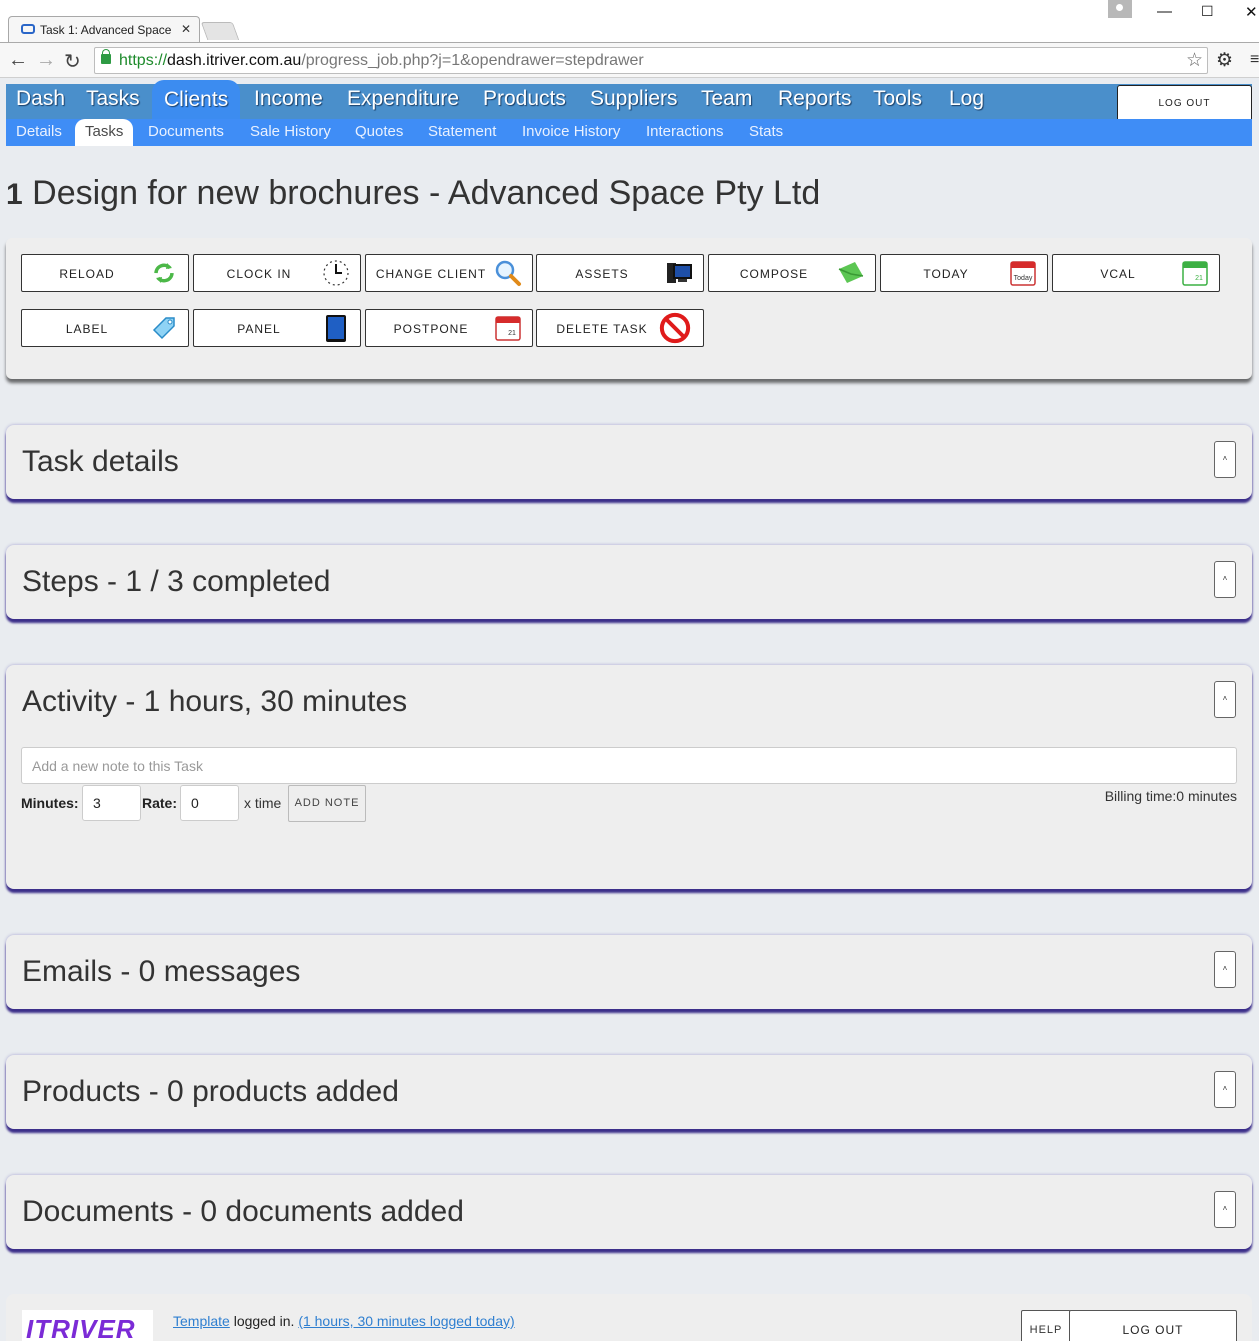  What do you see at coordinates (18, 60) in the screenshot?
I see `back-icon: ←` at bounding box center [18, 60].